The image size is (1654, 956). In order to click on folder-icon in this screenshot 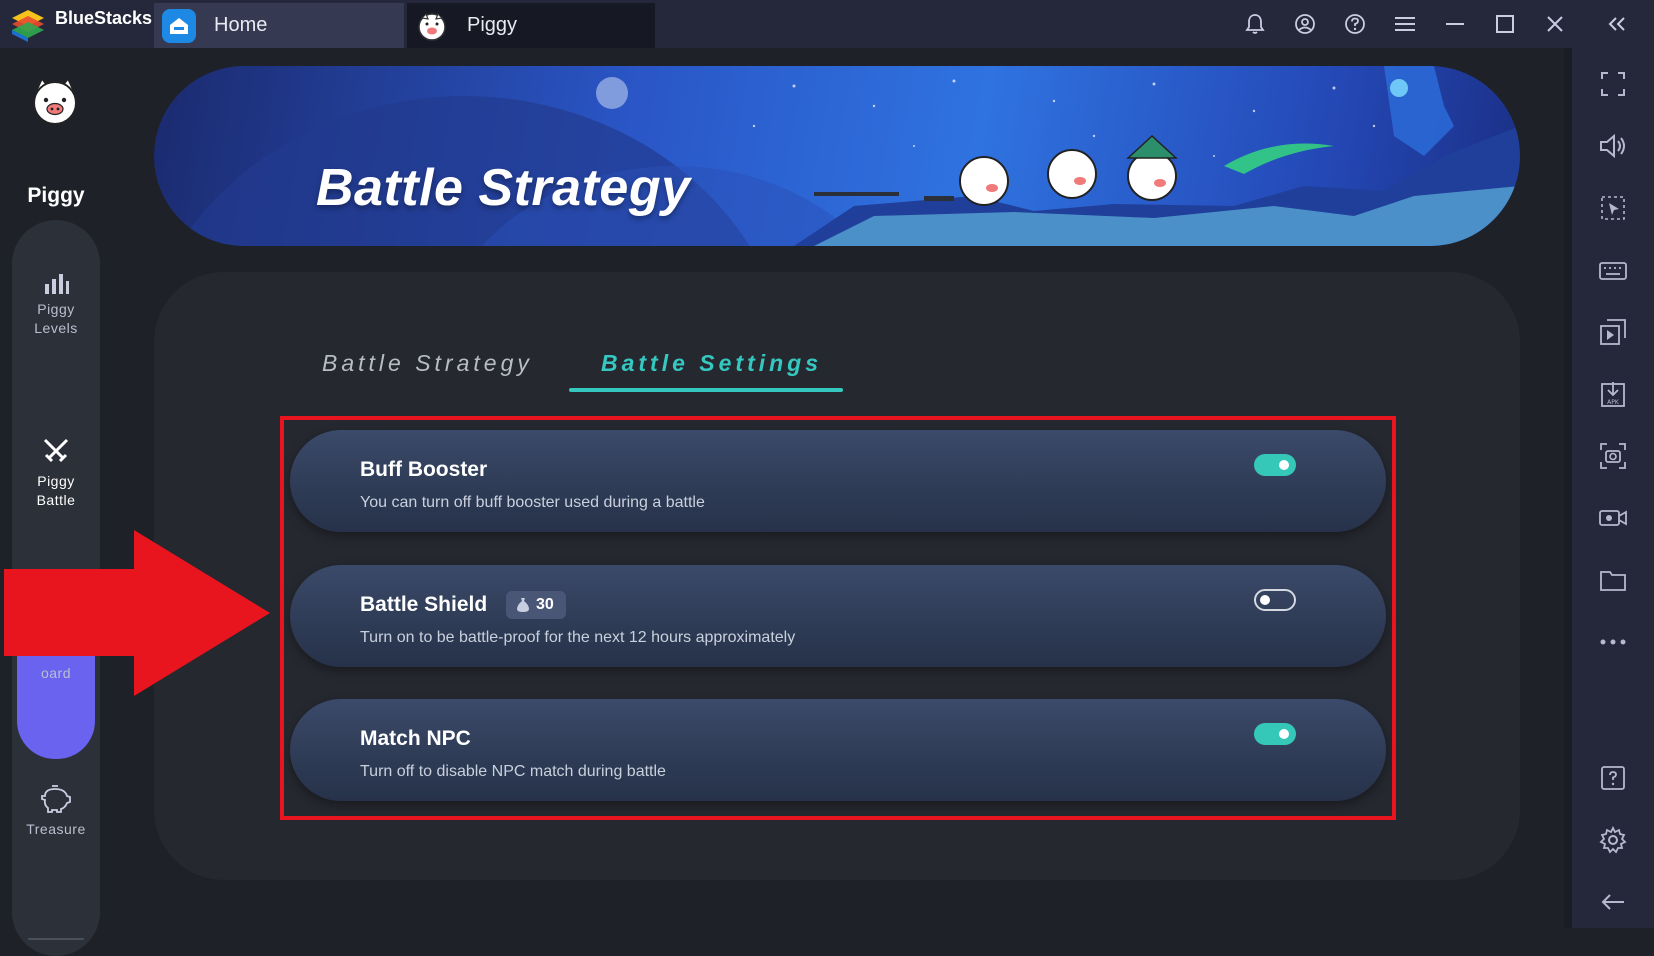, I will do `click(1613, 580)`.